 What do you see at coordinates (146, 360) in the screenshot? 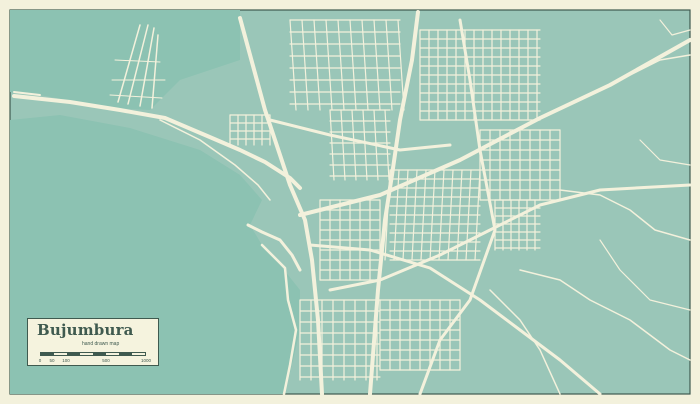
I see `scale-tick-label: 1000` at bounding box center [146, 360].